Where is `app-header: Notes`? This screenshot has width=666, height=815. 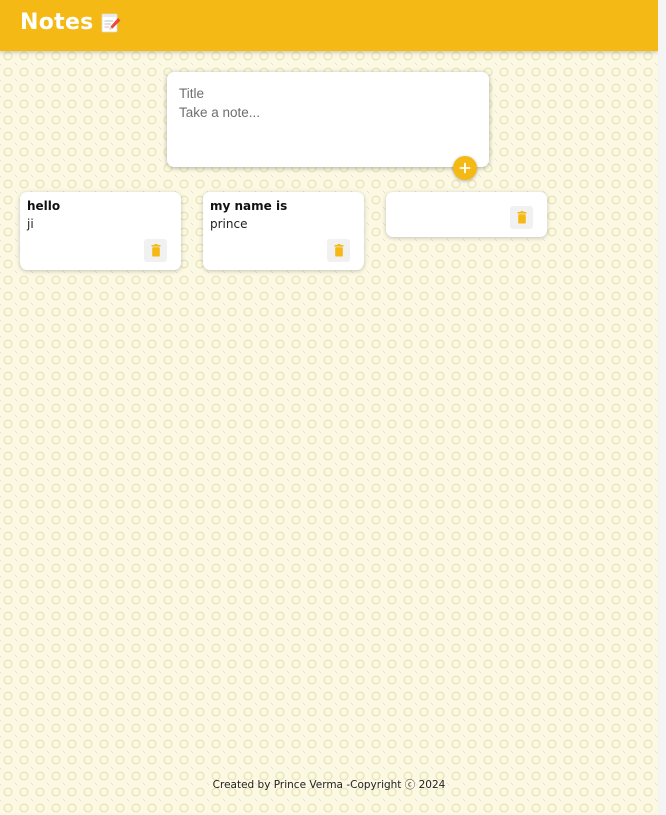 app-header: Notes is located at coordinates (329, 25).